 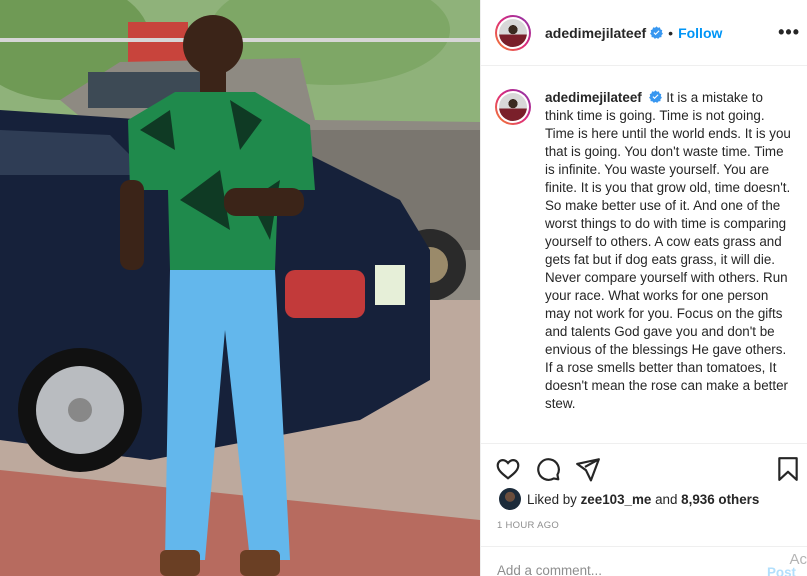 What do you see at coordinates (548, 469) in the screenshot?
I see `comment-bubble-icon` at bounding box center [548, 469].